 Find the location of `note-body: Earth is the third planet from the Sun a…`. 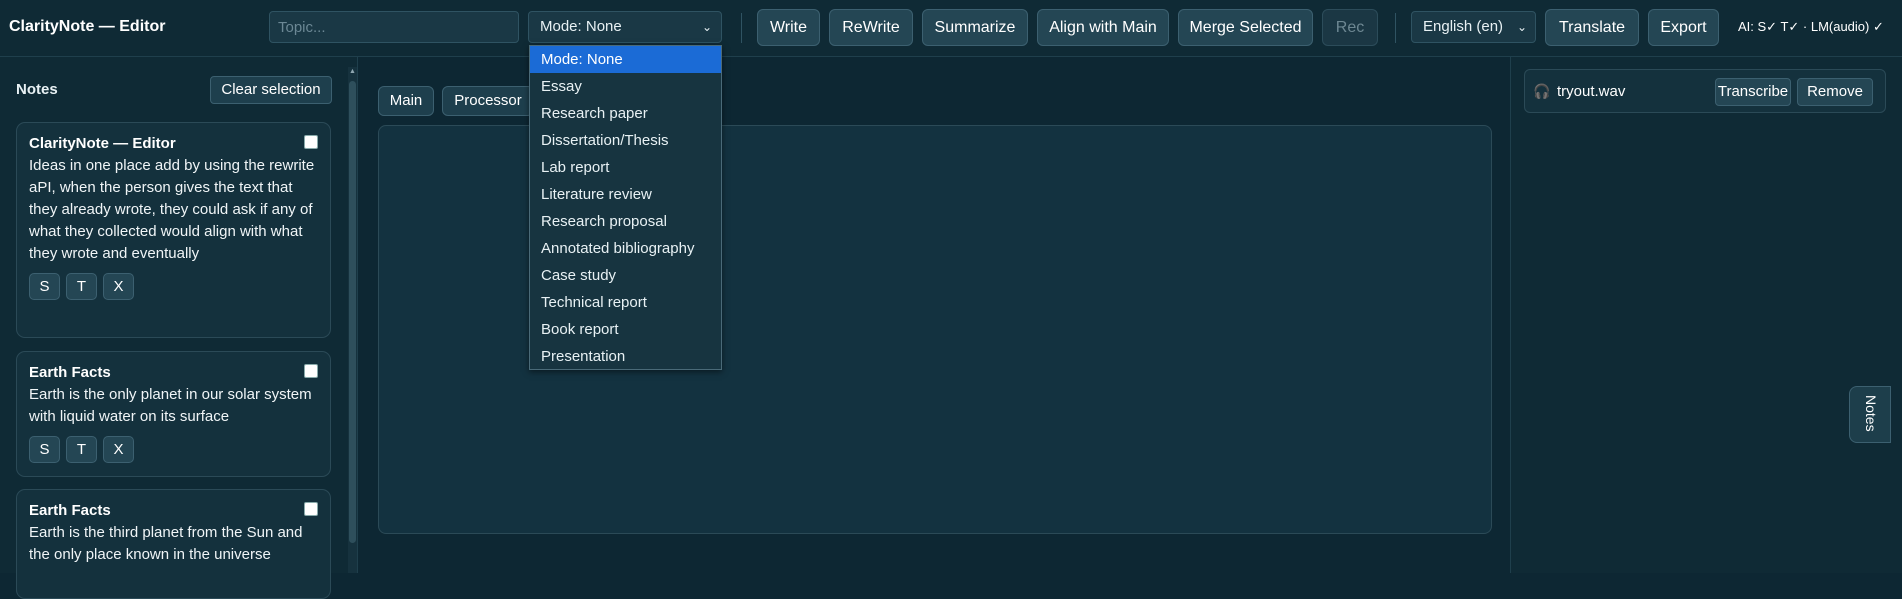

note-body: Earth is the third planet from the Sun a… is located at coordinates (166, 543).